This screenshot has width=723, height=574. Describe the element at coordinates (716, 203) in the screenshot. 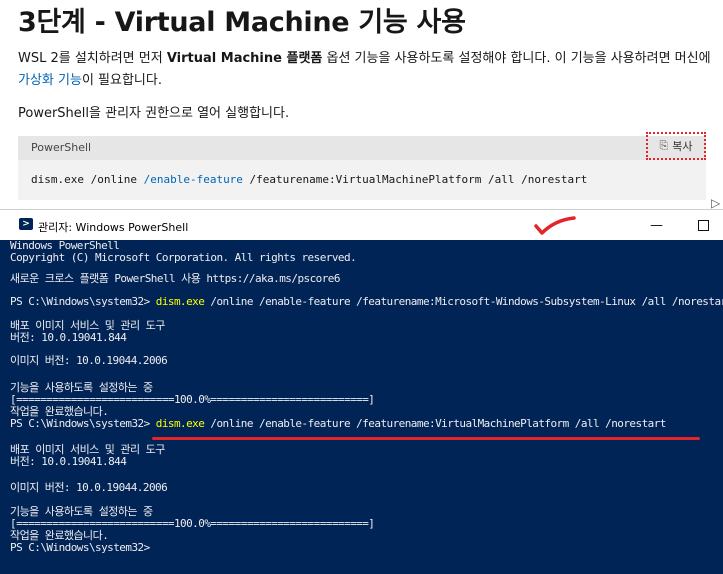

I see `scroll-arrow-icon: ▷` at that location.